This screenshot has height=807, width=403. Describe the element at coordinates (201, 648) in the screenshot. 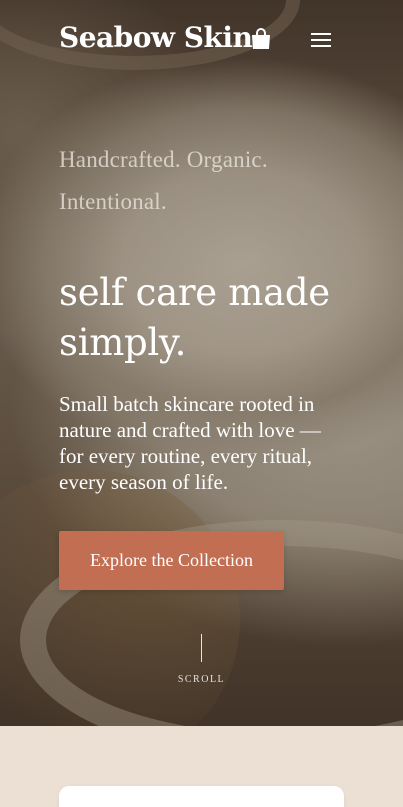

I see `scroll-indicator-line` at that location.